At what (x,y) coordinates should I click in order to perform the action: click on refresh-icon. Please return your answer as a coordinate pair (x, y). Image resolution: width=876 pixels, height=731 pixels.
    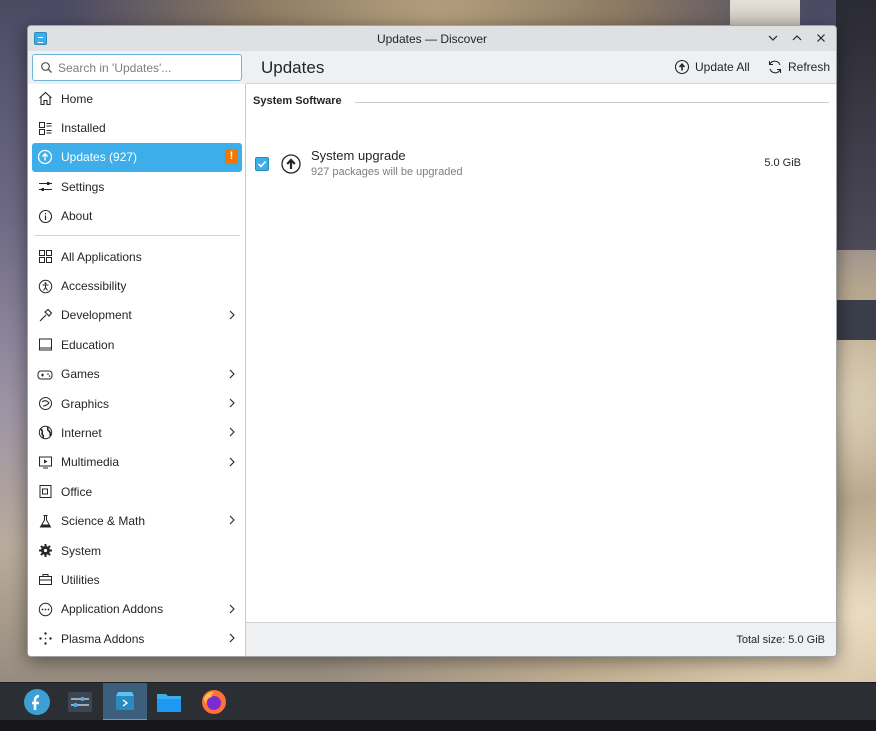
    Looking at the image, I should click on (775, 67).